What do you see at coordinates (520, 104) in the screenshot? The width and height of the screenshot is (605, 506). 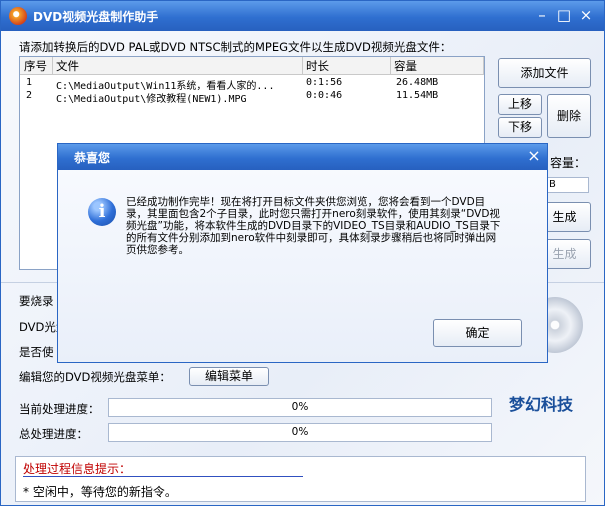 I see `move-up-button: 上移` at bounding box center [520, 104].